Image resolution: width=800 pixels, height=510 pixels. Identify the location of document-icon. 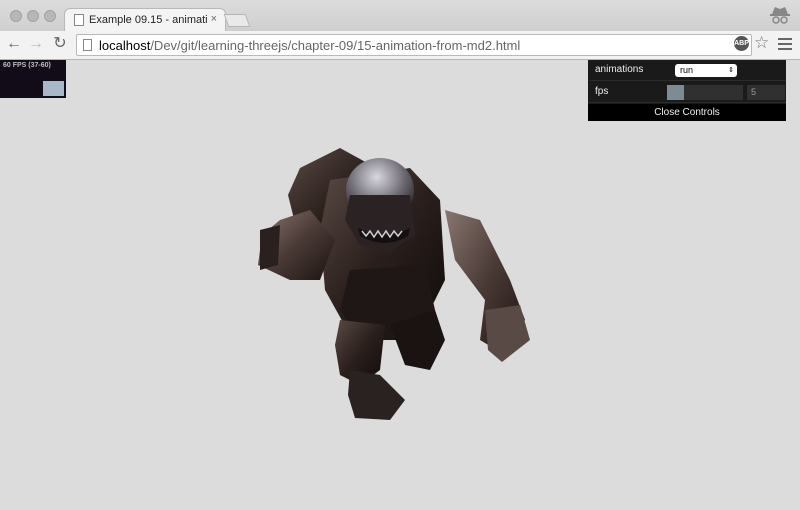
(79, 20).